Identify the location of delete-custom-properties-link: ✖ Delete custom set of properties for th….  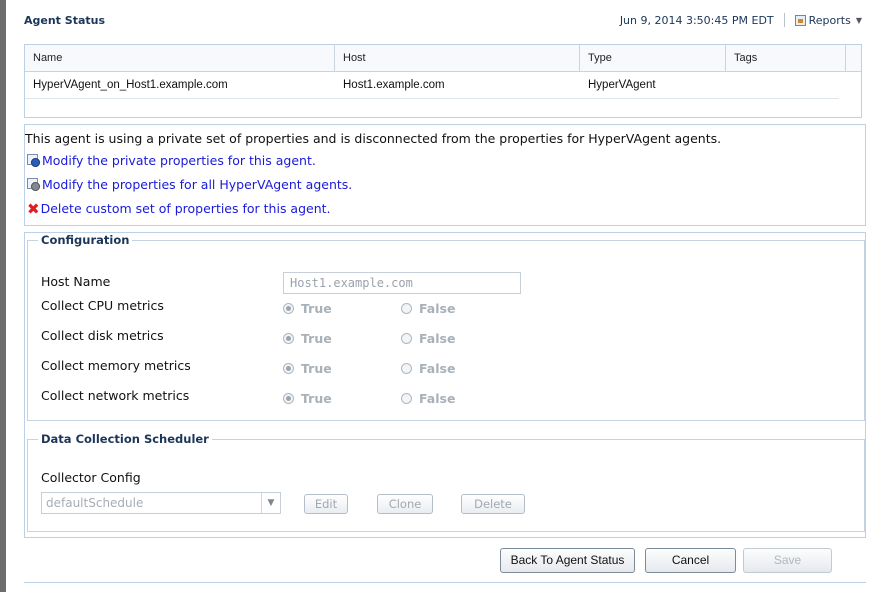
(179, 208).